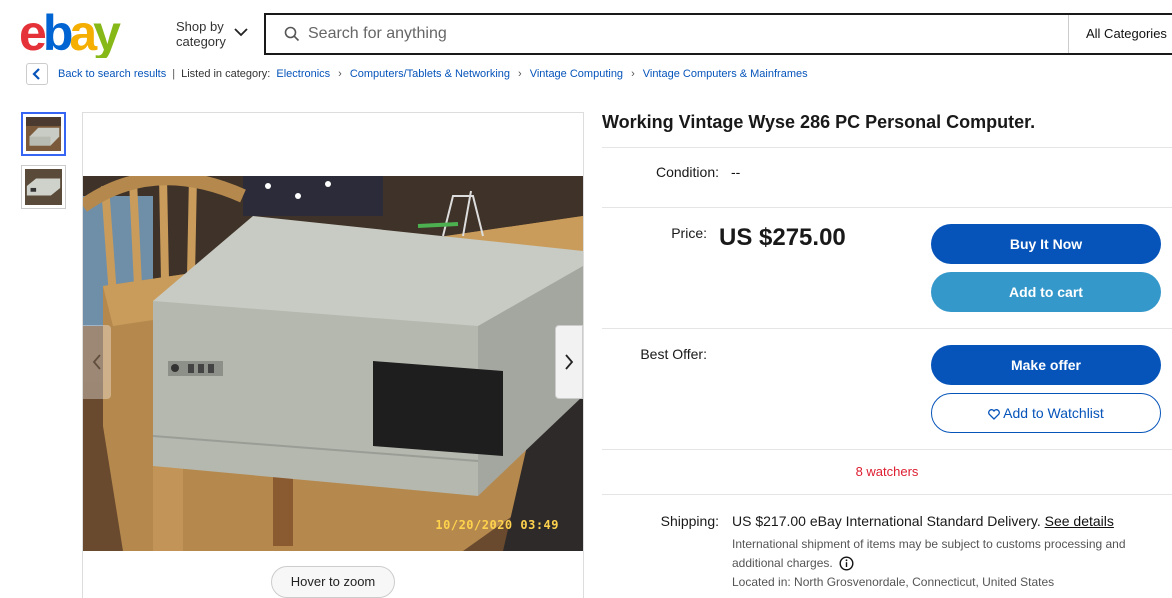 This screenshot has width=1172, height=598. I want to click on search-icon, so click(292, 34).